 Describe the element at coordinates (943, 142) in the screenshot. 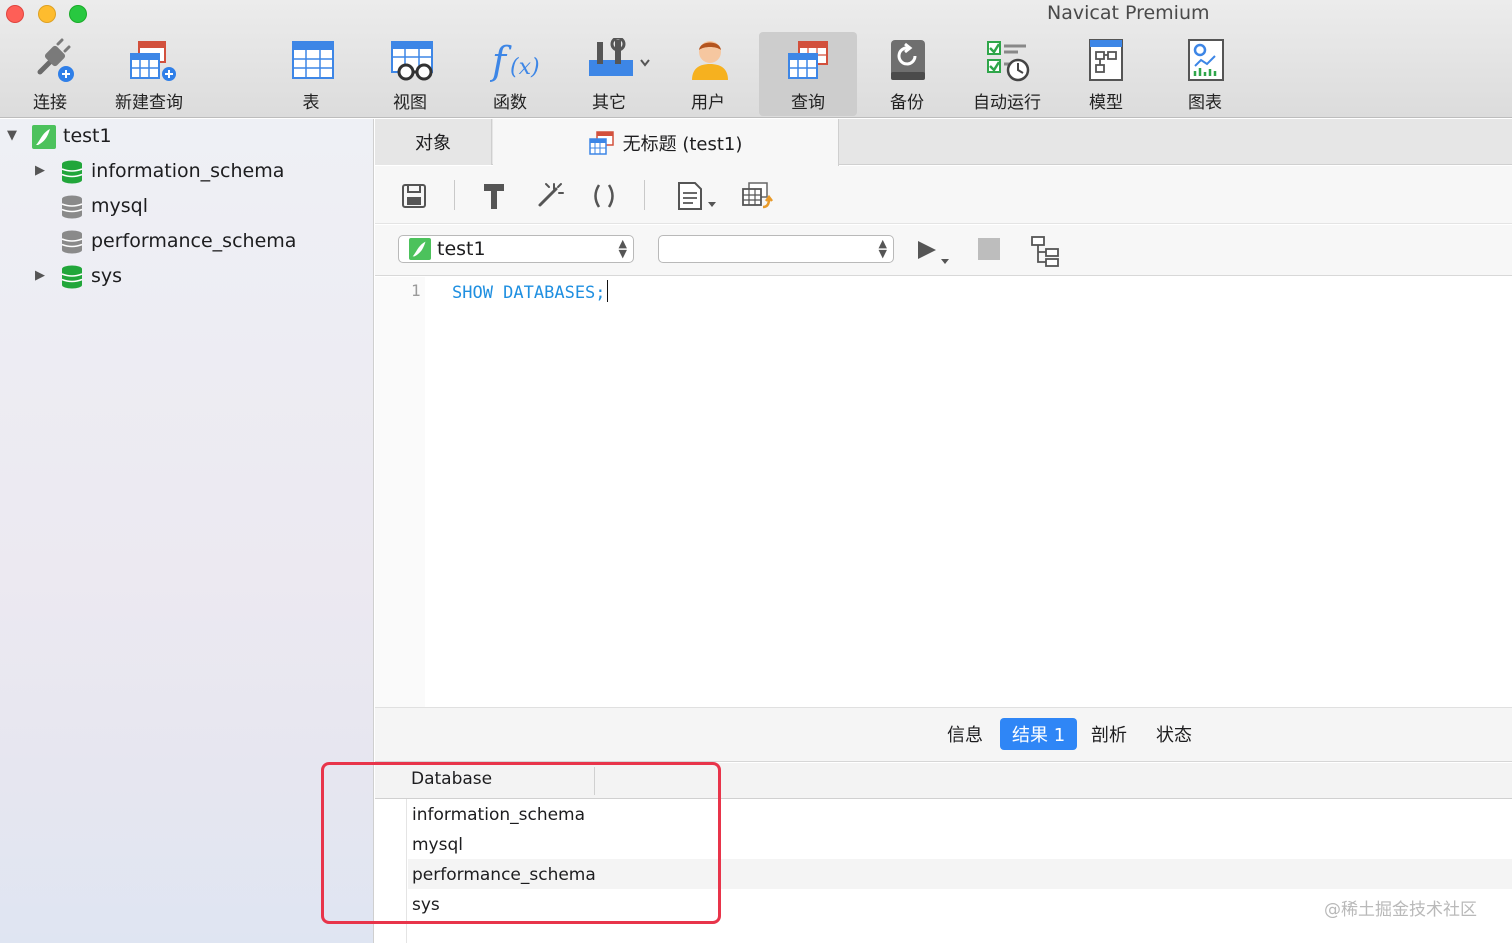

I see `document-tabs: 对象 无标题 (test1)` at that location.